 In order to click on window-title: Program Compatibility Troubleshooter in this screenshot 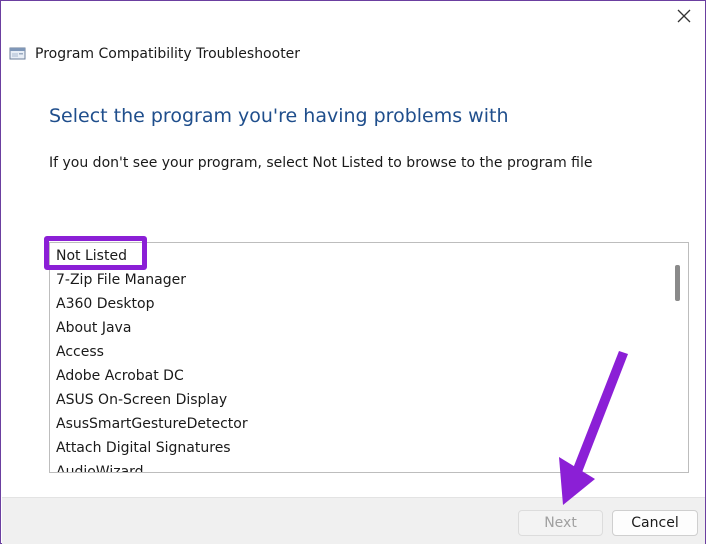, I will do `click(168, 54)`.